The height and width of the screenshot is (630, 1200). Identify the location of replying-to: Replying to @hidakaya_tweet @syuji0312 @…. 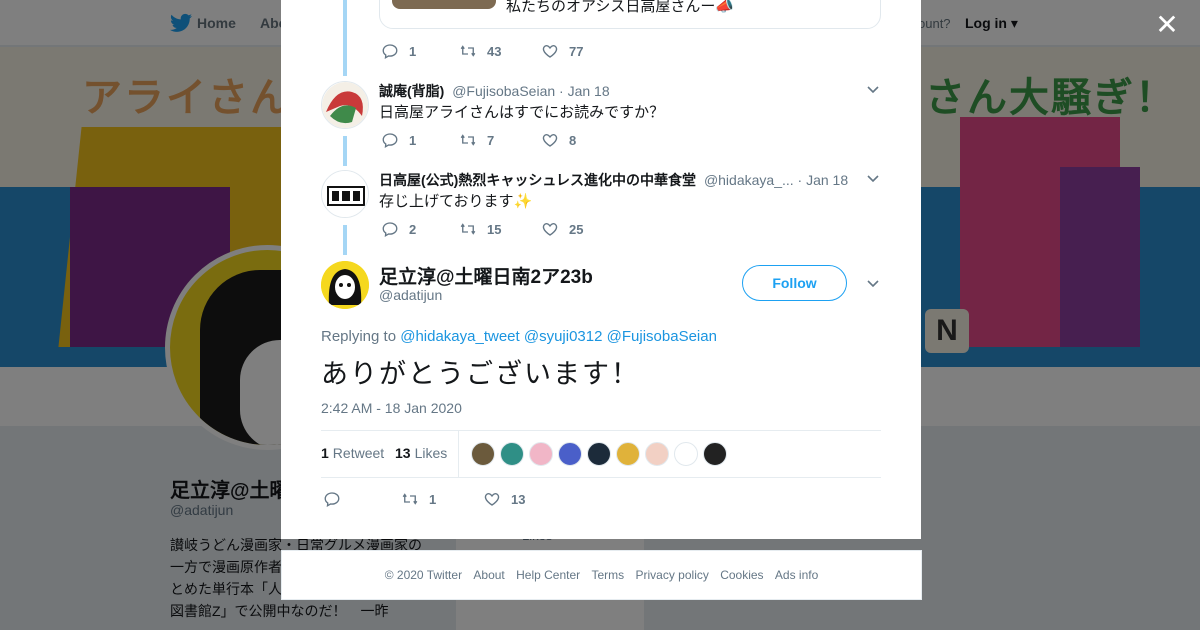
(519, 336).